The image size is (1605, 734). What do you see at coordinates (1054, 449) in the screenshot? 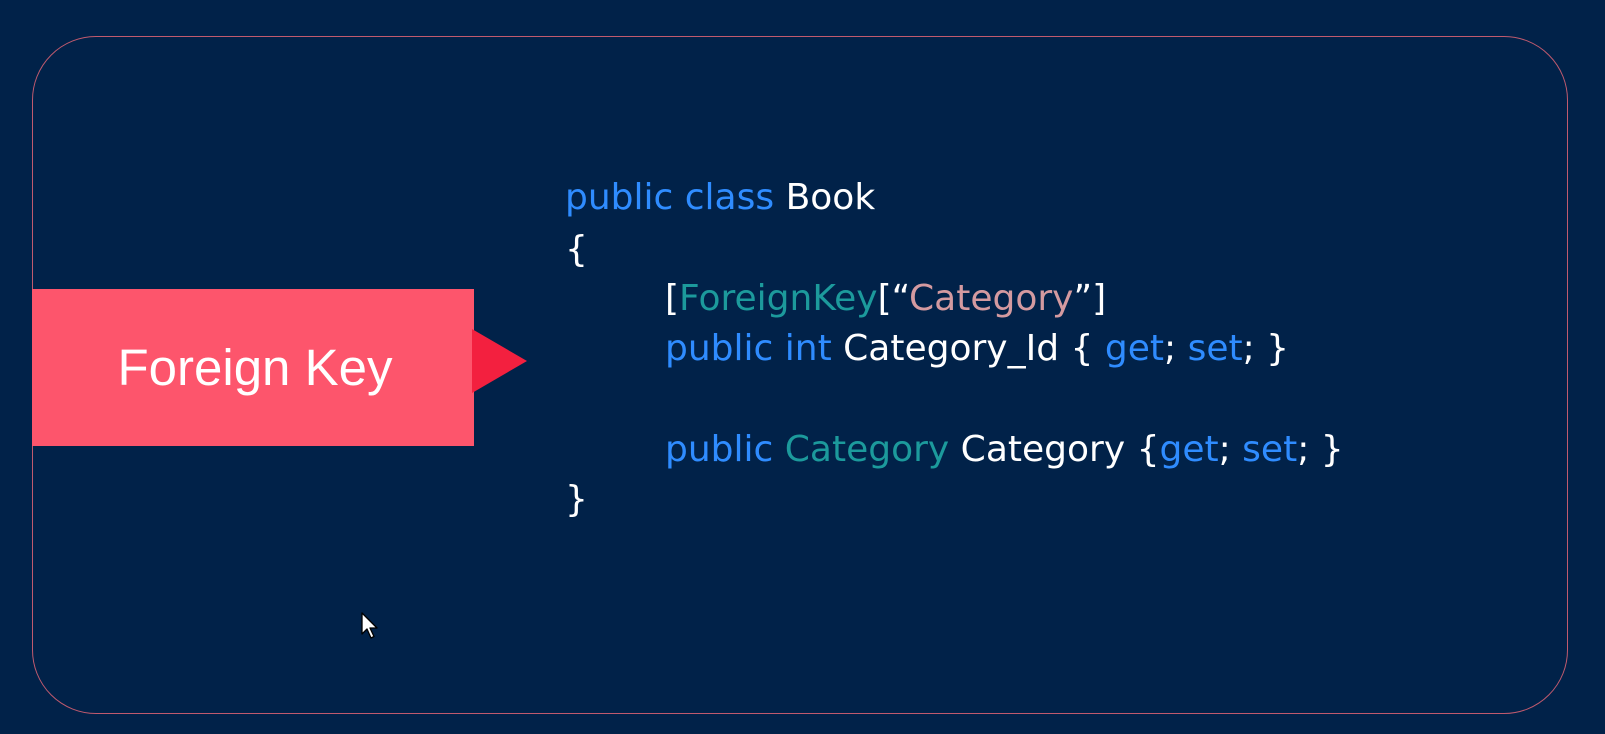
I see `code-property-name: Category {` at bounding box center [1054, 449].